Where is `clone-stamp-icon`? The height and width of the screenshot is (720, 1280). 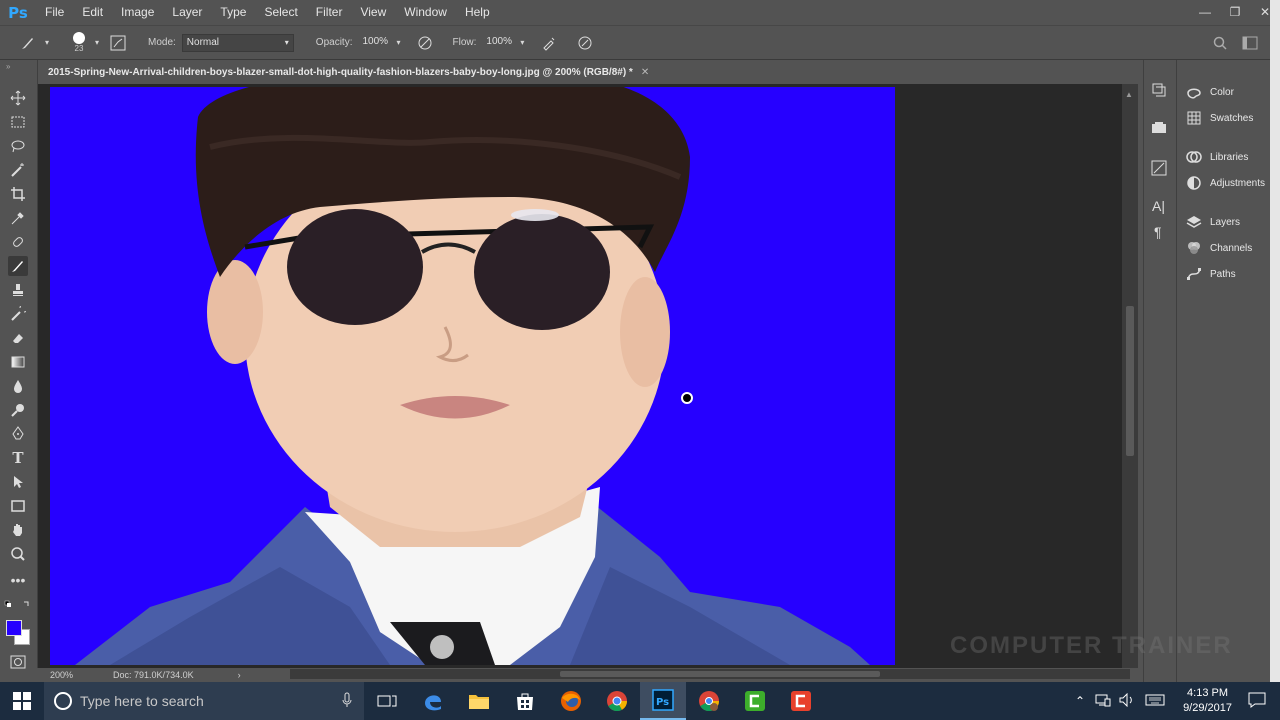 clone-stamp-icon is located at coordinates (18, 290).